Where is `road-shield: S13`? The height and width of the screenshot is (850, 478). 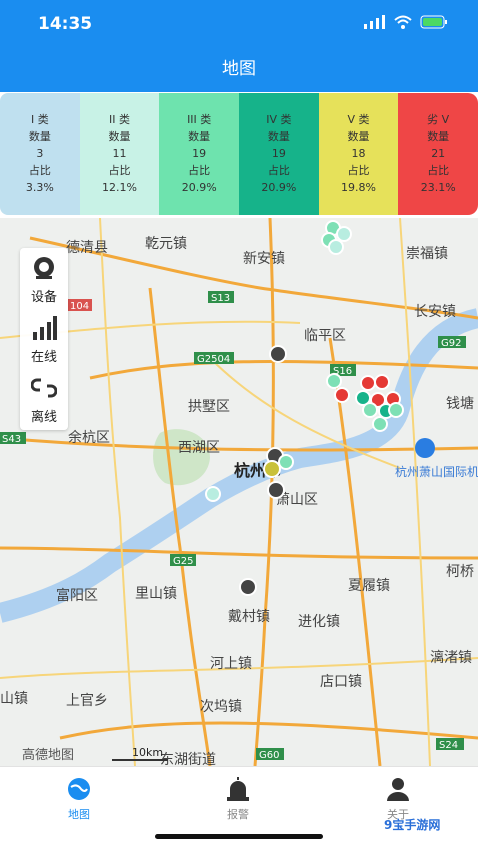
road-shield: S13 is located at coordinates (220, 298).